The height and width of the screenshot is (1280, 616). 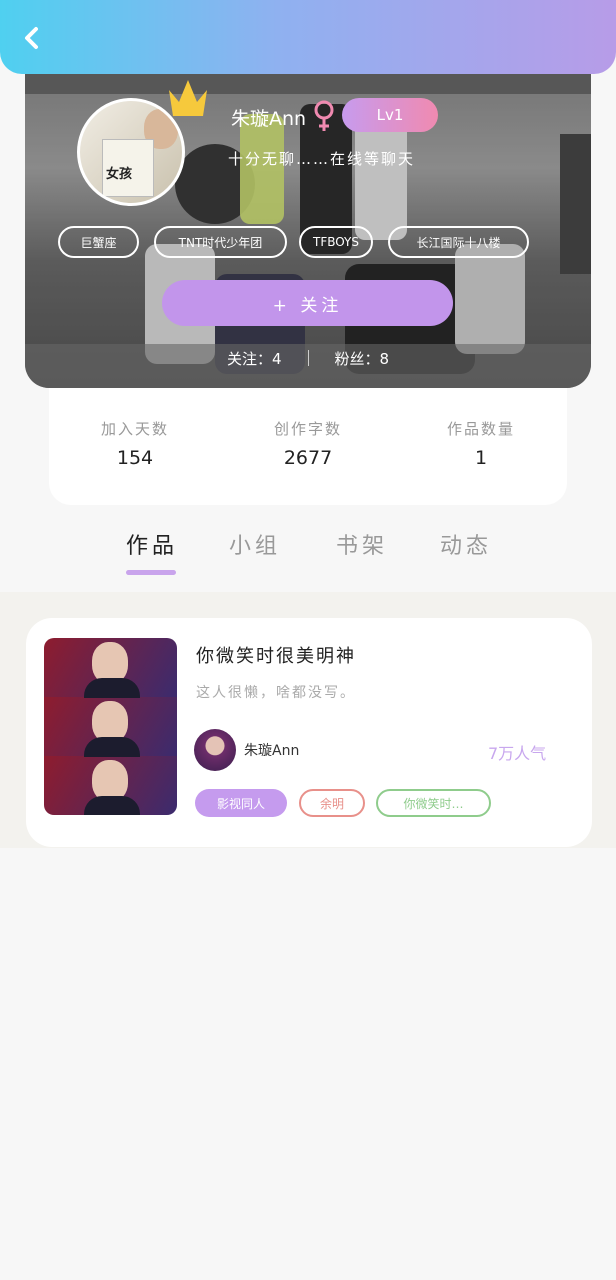 I want to click on chevron-left-icon, so click(x=31, y=38).